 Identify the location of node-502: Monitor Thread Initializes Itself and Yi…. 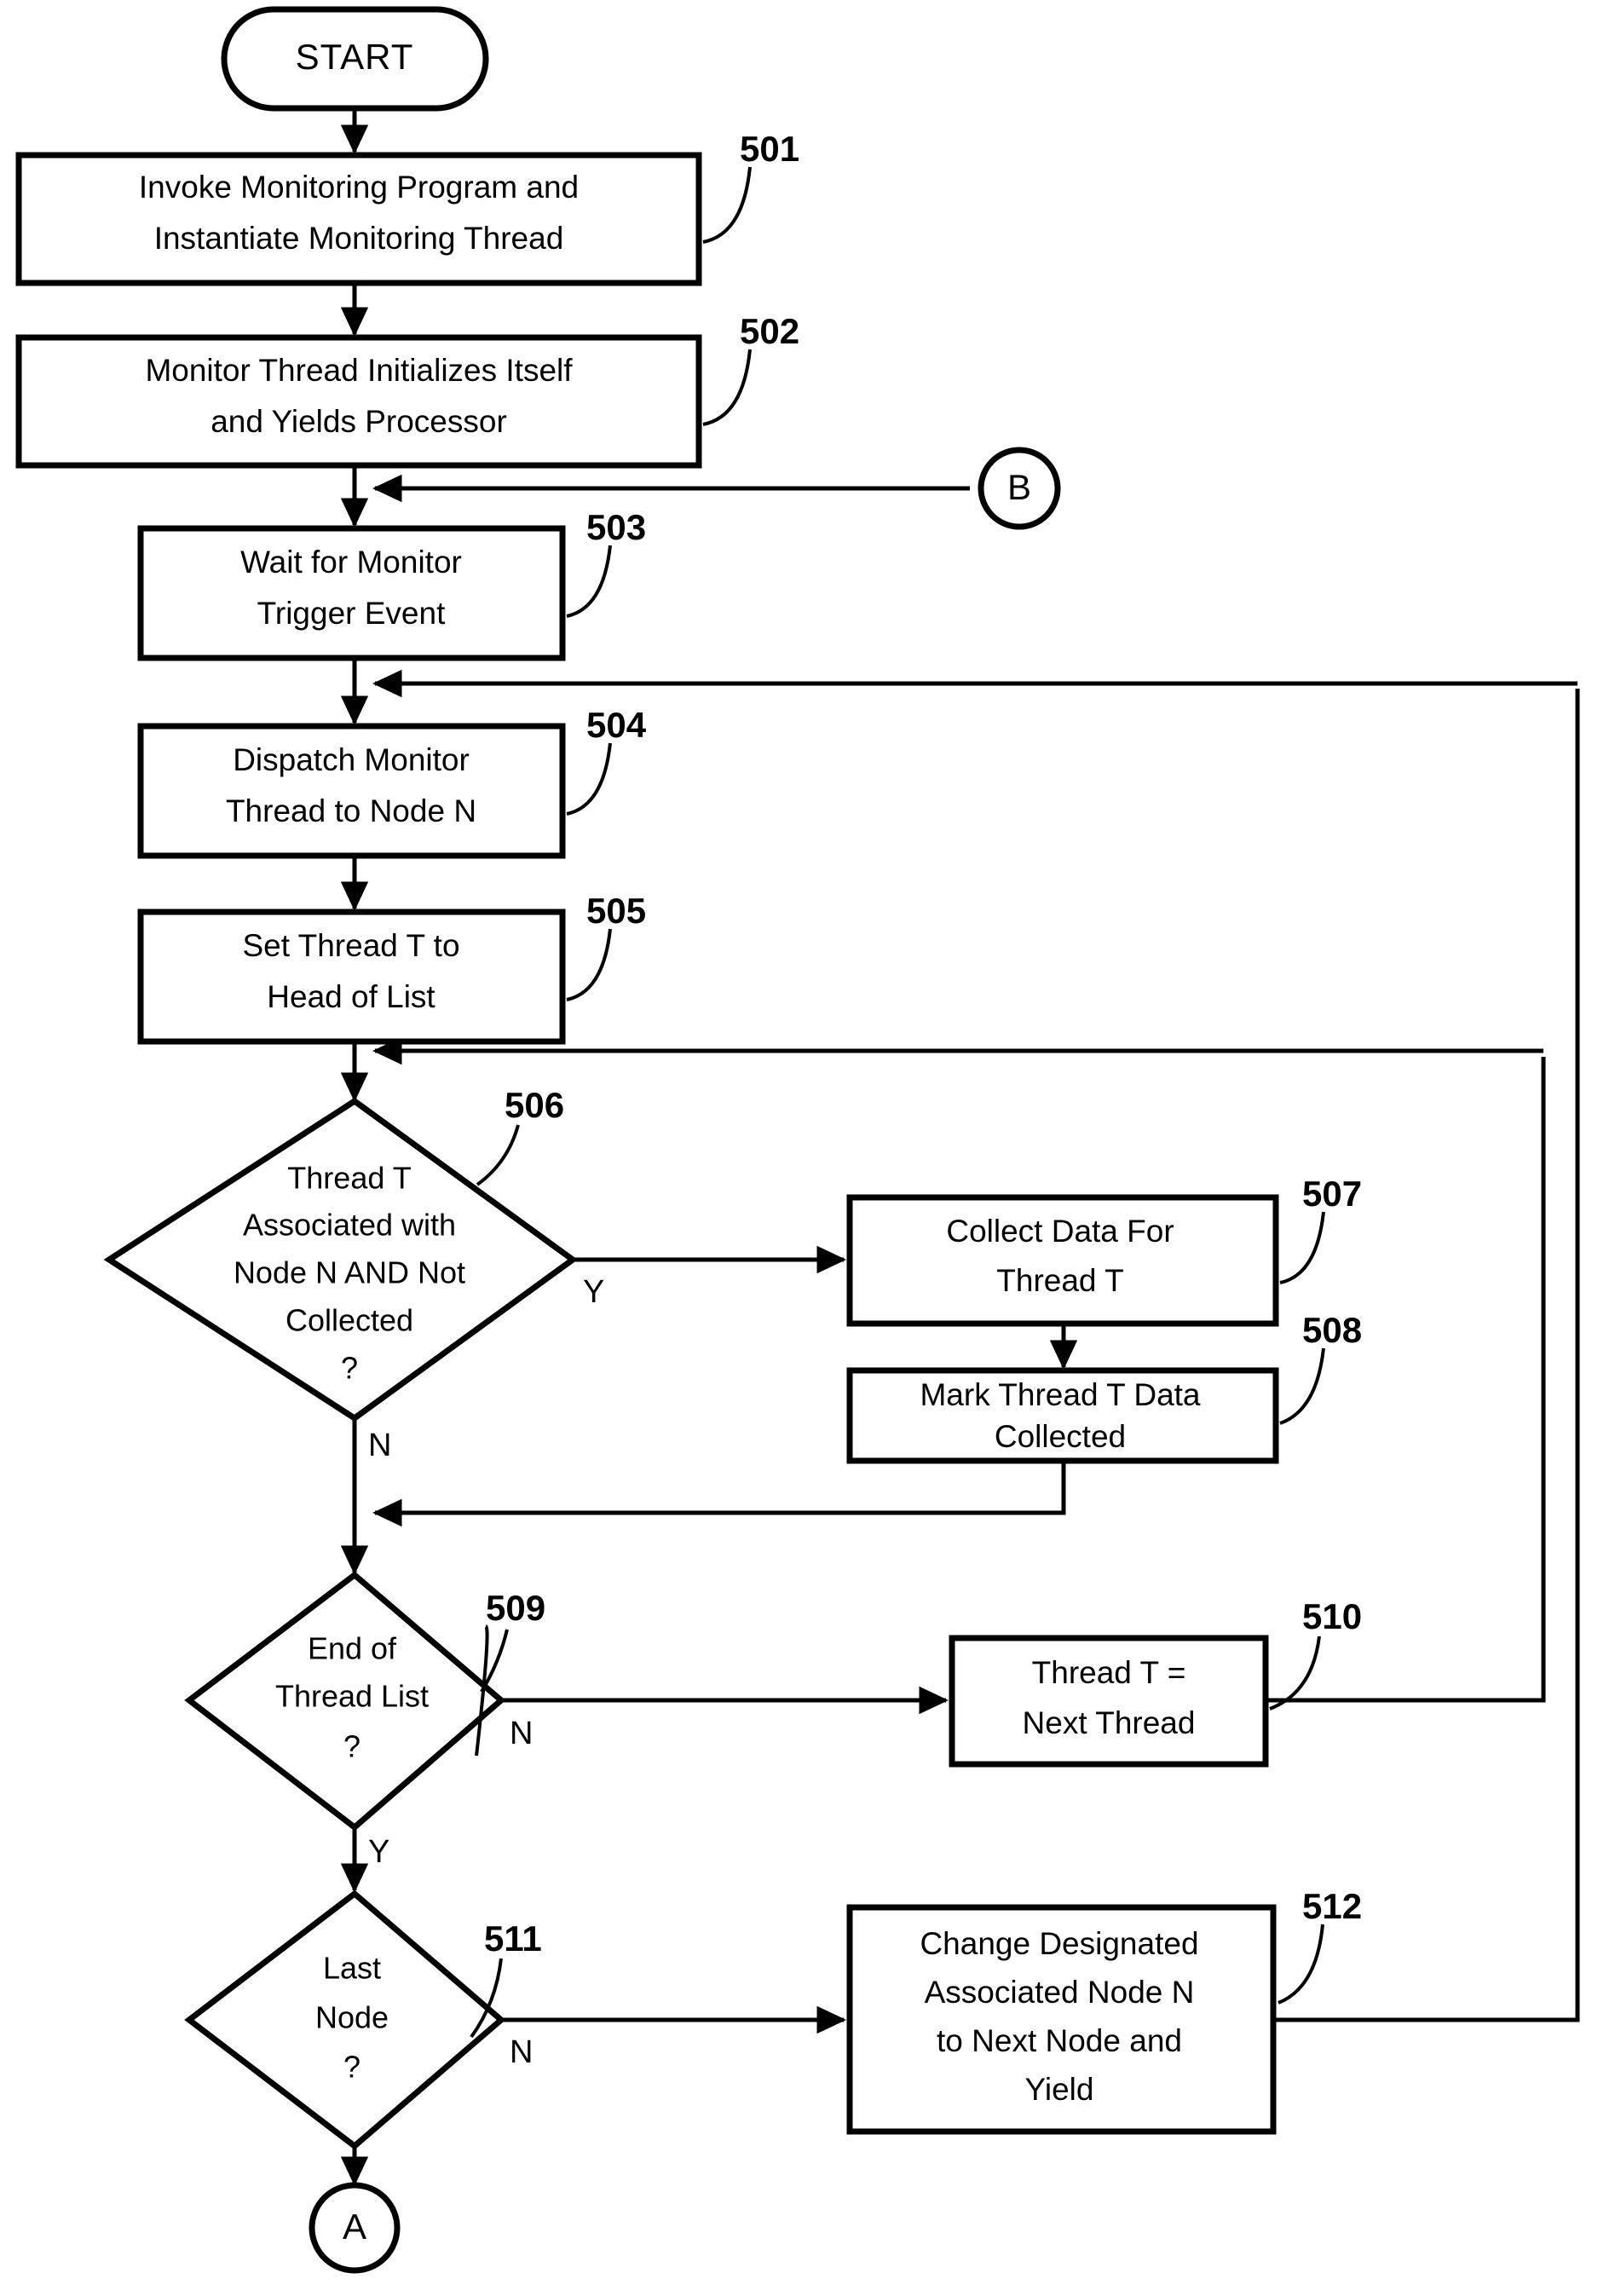
(358, 401).